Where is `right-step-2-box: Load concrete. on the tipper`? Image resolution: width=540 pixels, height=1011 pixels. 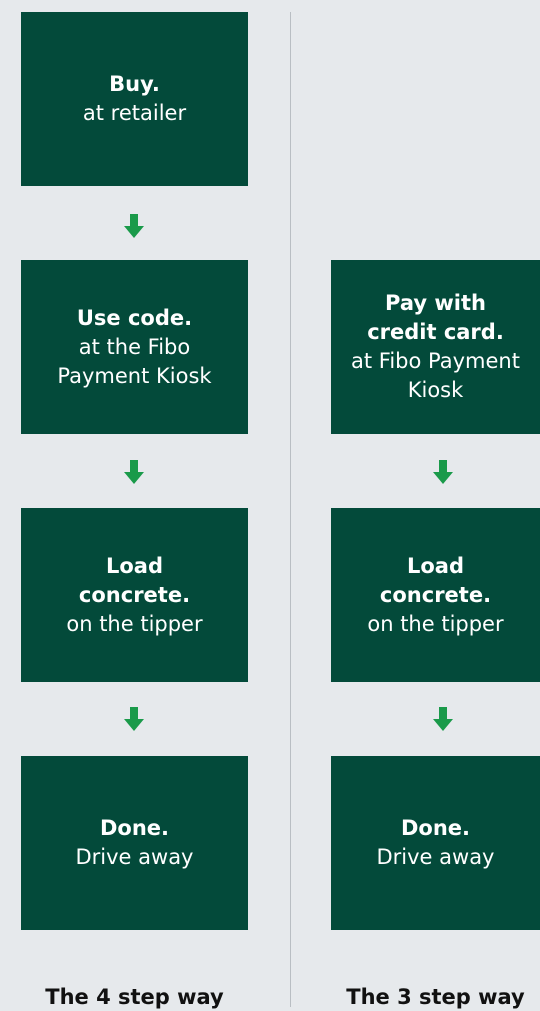 right-step-2-box: Load concrete. on the tipper is located at coordinates (435, 595).